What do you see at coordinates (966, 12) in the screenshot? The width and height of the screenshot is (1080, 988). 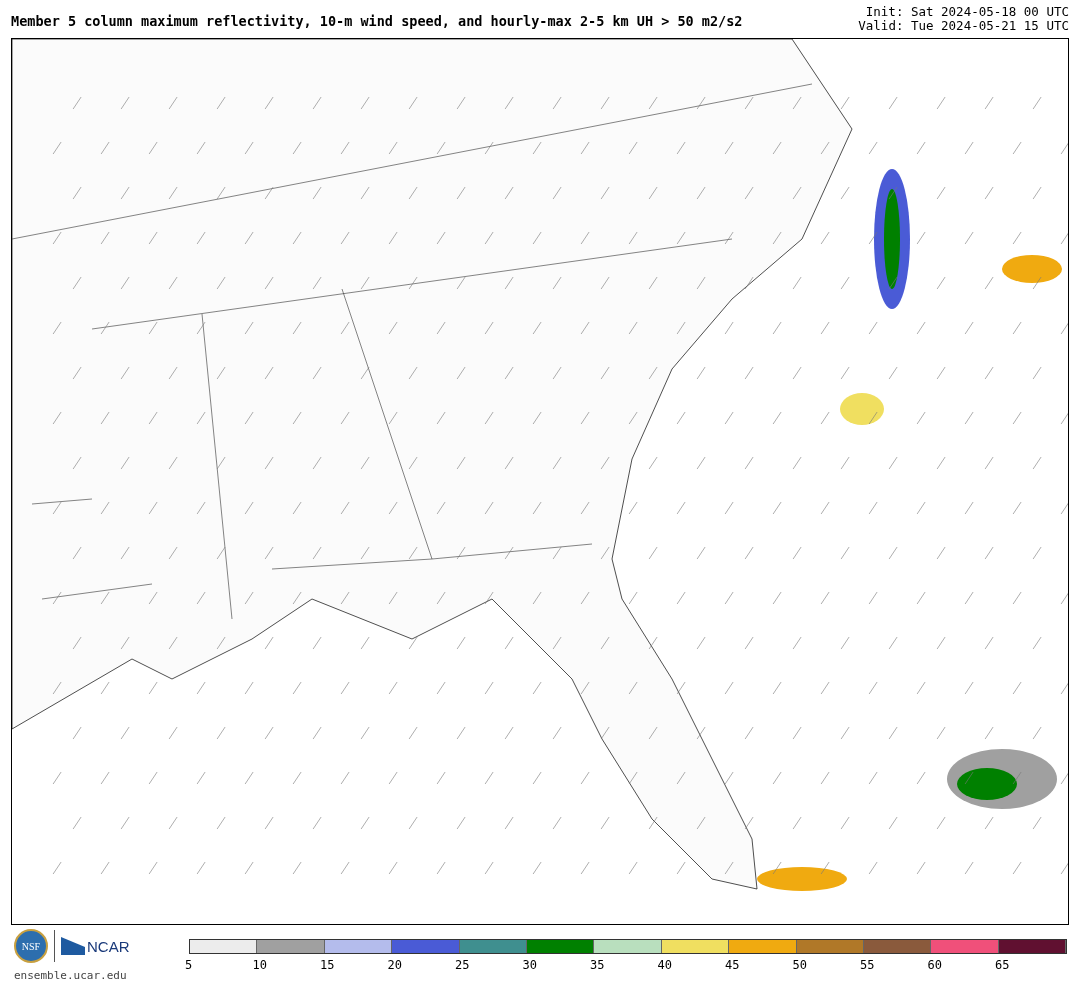 I see `init-time: Init: Sat 2024-05-18 00 UTC` at bounding box center [966, 12].